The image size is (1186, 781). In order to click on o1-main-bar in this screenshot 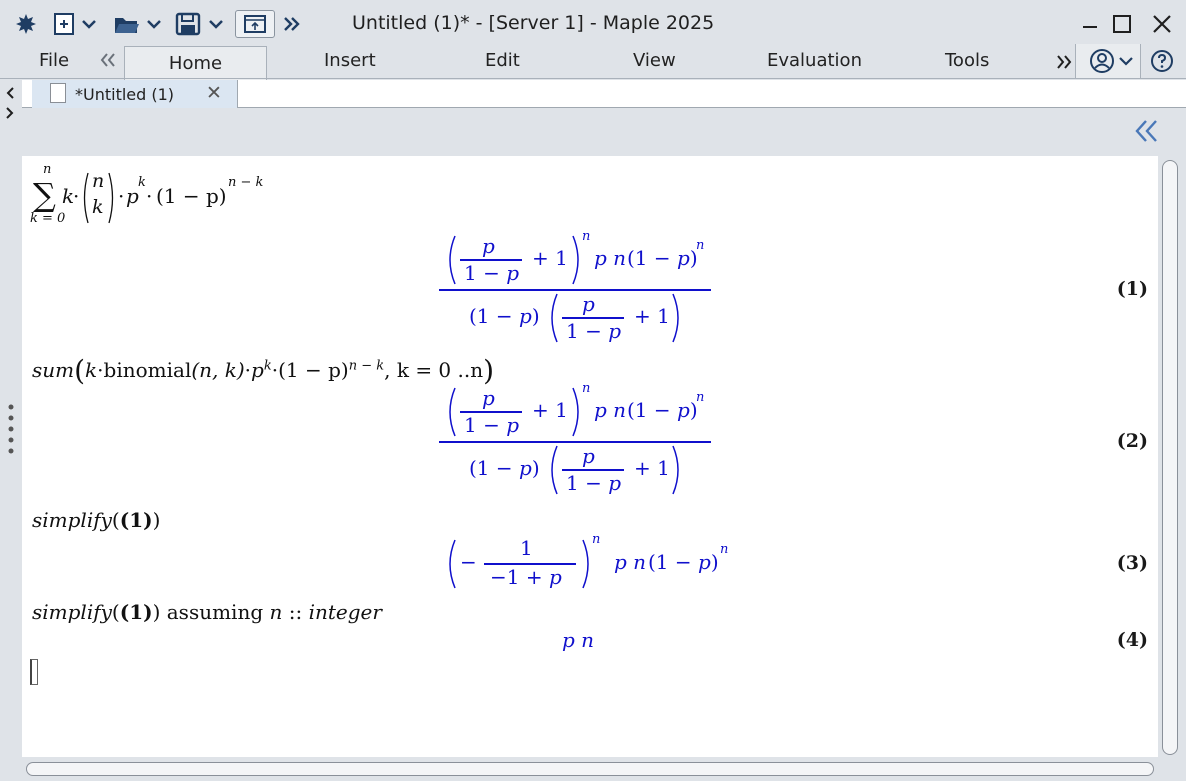, I will do `click(575, 290)`.